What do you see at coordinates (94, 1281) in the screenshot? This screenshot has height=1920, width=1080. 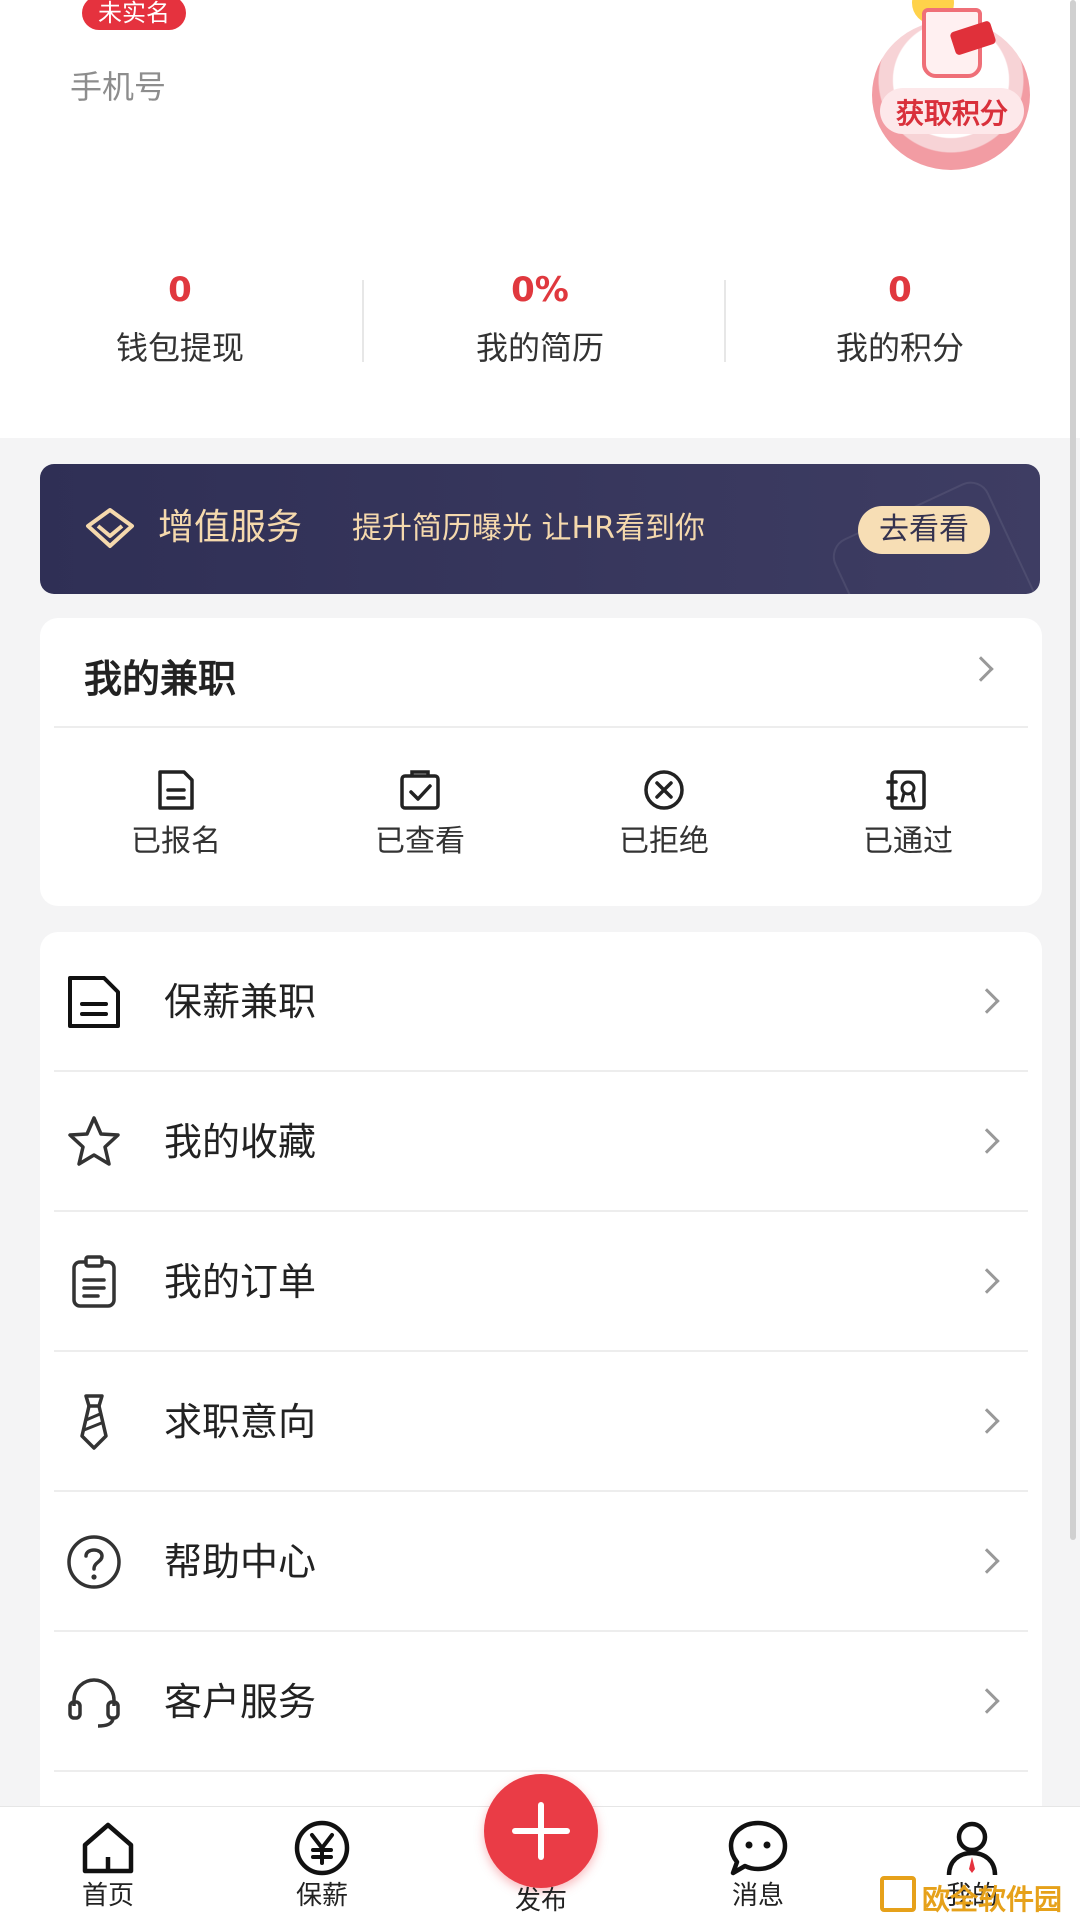 I see `clipboard-icon` at bounding box center [94, 1281].